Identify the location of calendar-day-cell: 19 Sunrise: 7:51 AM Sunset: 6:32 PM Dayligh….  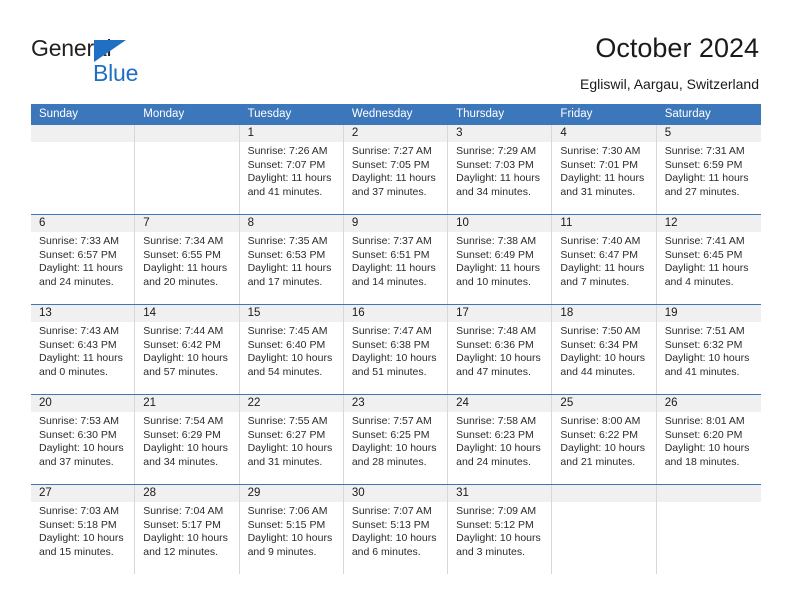
(708, 349).